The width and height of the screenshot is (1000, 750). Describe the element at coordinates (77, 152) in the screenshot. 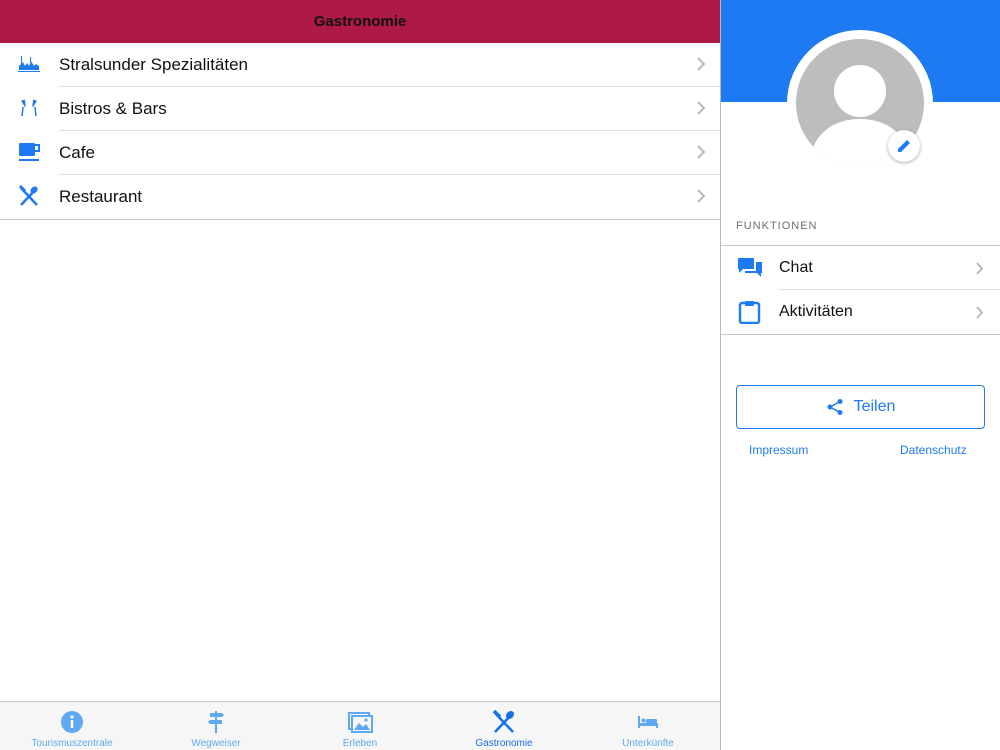

I see `list-item-label: Cafe` at that location.